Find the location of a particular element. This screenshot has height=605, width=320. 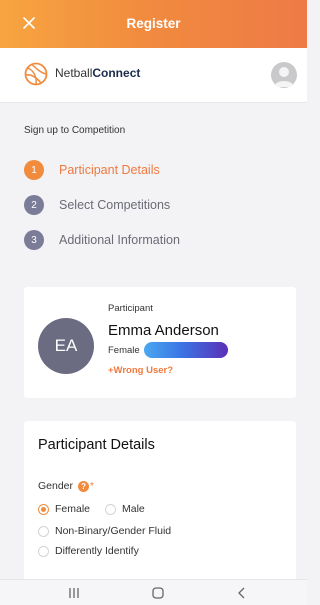

radio-label: Male is located at coordinates (133, 509).